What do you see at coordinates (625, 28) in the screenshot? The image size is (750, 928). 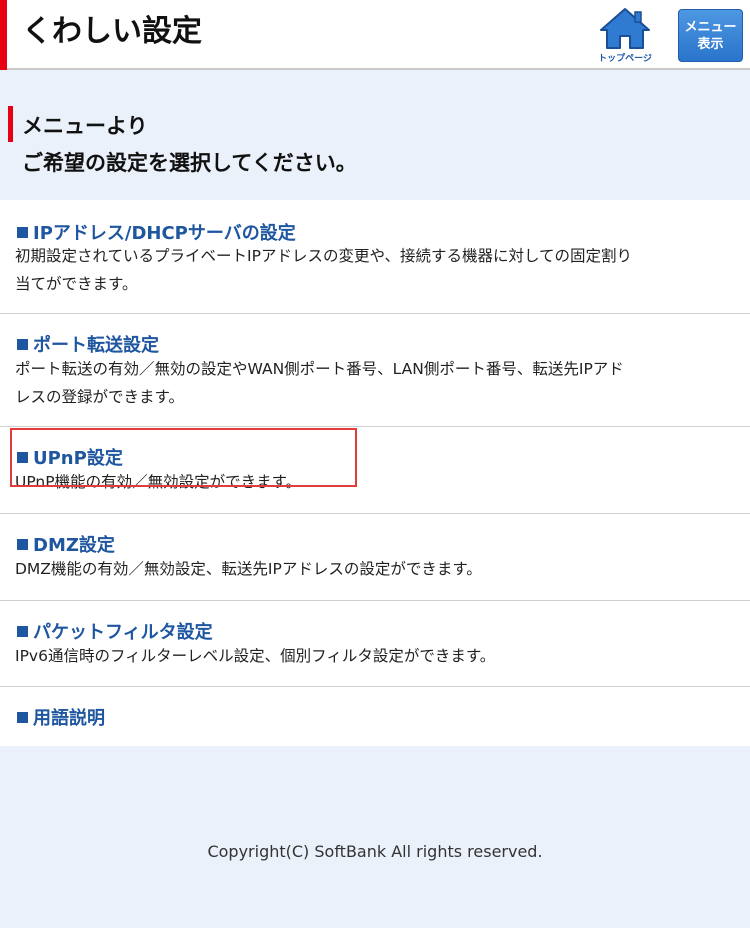 I see `home-icon` at bounding box center [625, 28].